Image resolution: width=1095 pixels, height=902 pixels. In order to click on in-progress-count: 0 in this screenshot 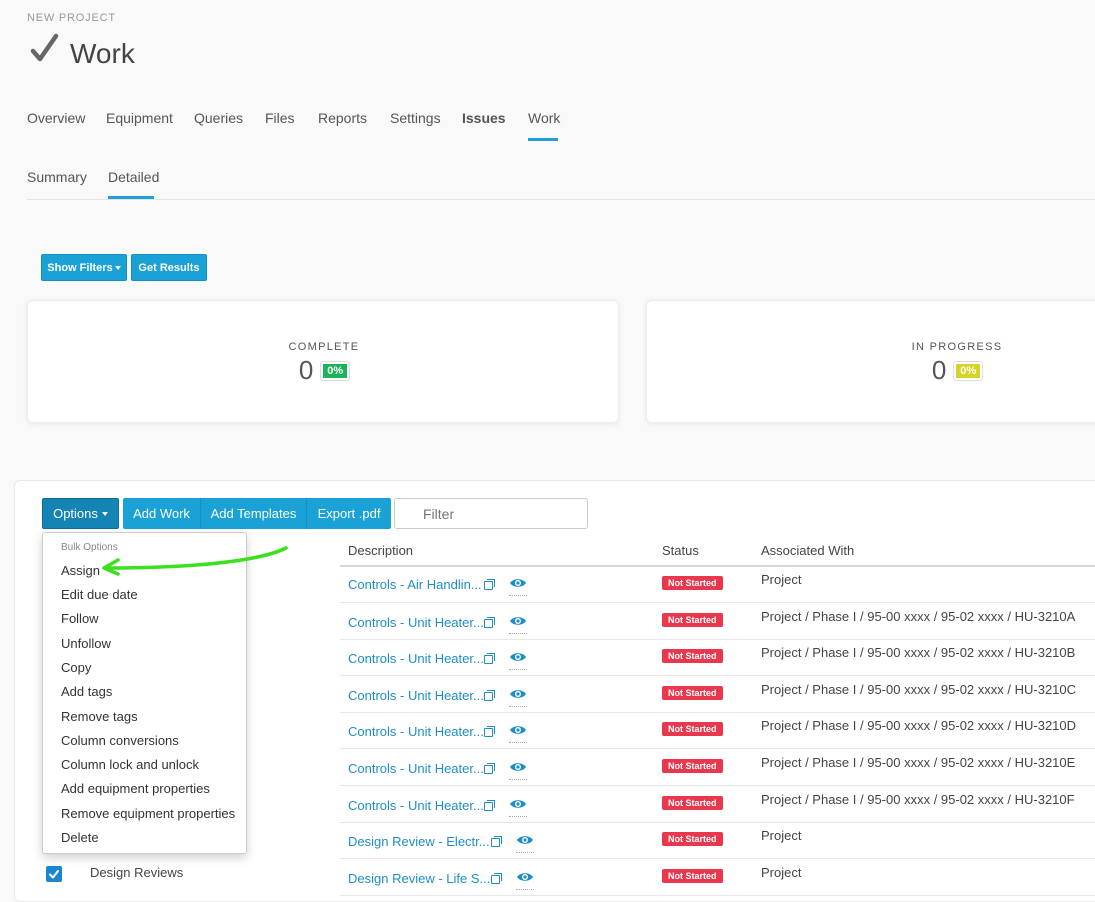, I will do `click(939, 370)`.